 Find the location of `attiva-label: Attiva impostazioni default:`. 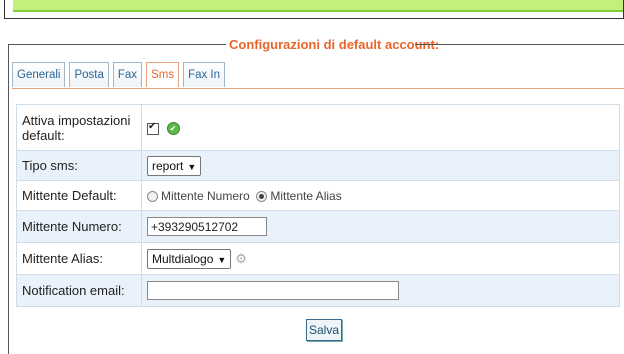

attiva-label: Attiva impostazioni default: is located at coordinates (79, 127).